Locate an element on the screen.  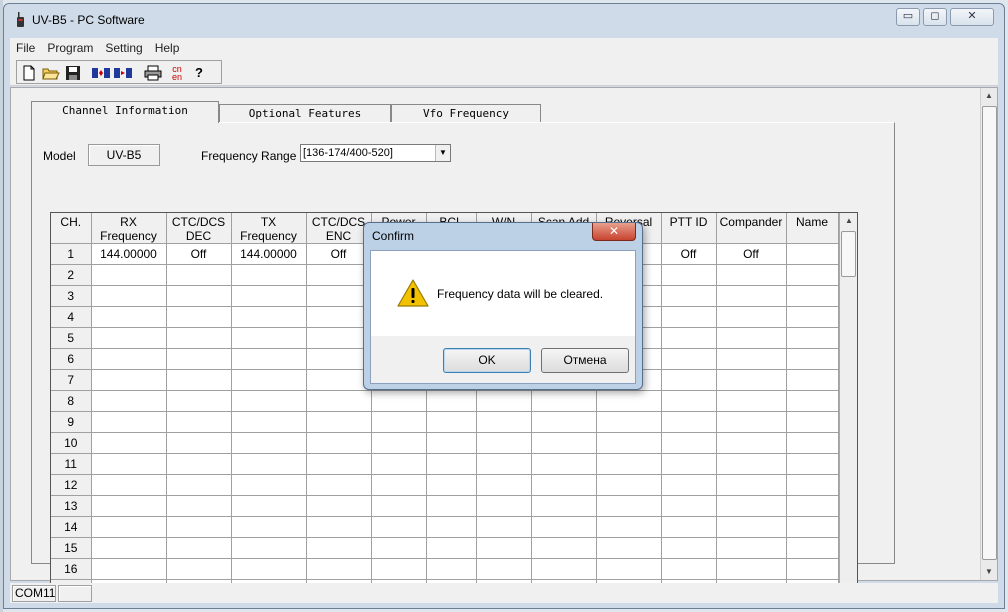
open-folder-icon is located at coordinates (51, 73).